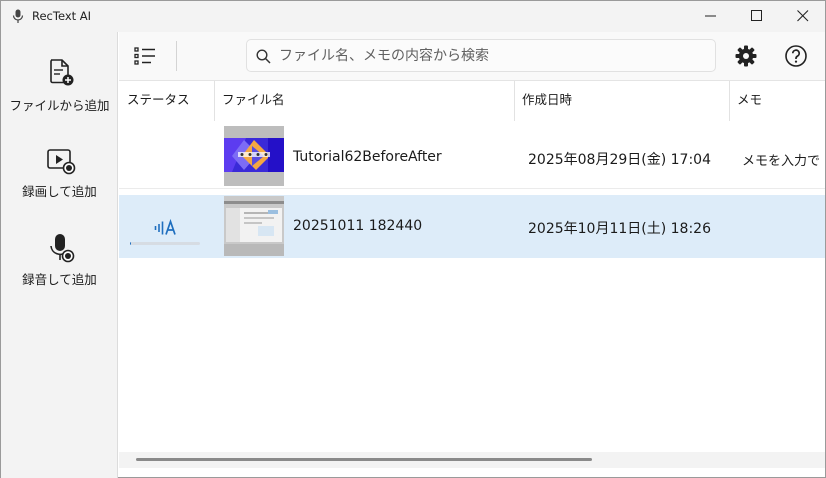 The height and width of the screenshot is (478, 826). Describe the element at coordinates (472, 472) in the screenshot. I see `bottom-strip` at that location.